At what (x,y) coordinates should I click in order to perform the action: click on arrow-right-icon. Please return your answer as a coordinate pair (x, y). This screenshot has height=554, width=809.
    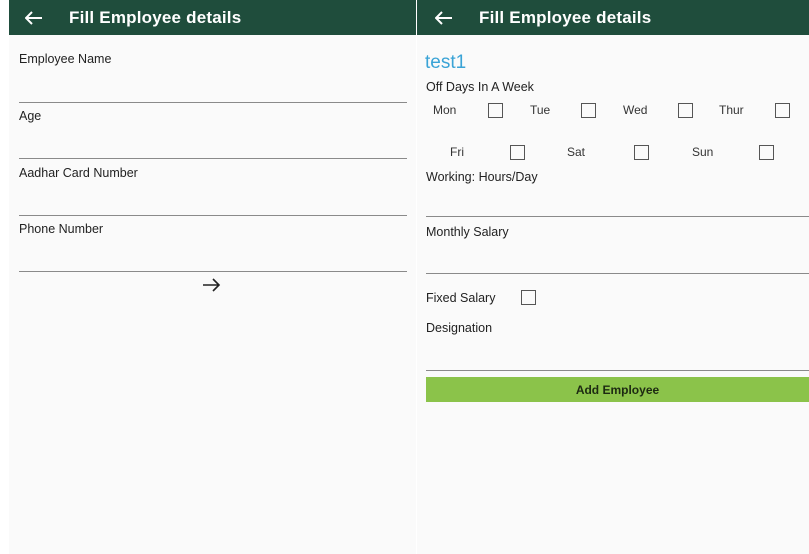
    Looking at the image, I should click on (213, 287).